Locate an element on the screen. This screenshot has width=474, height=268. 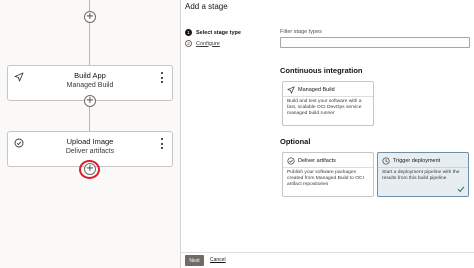
card-header: Managed Build is located at coordinates (328, 90).